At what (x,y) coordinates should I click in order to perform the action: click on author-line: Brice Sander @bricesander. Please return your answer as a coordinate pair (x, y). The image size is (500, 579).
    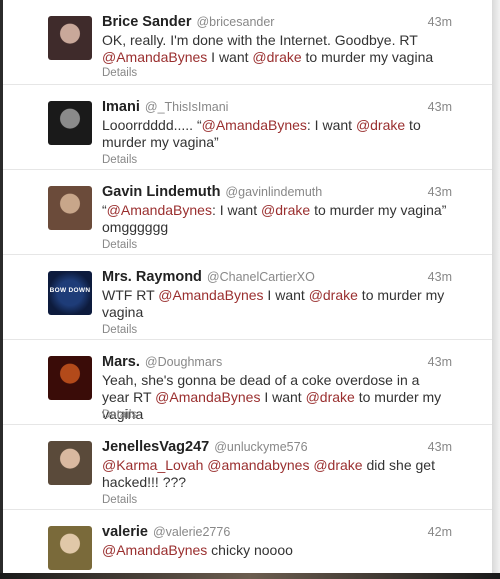
    Looking at the image, I should click on (188, 22).